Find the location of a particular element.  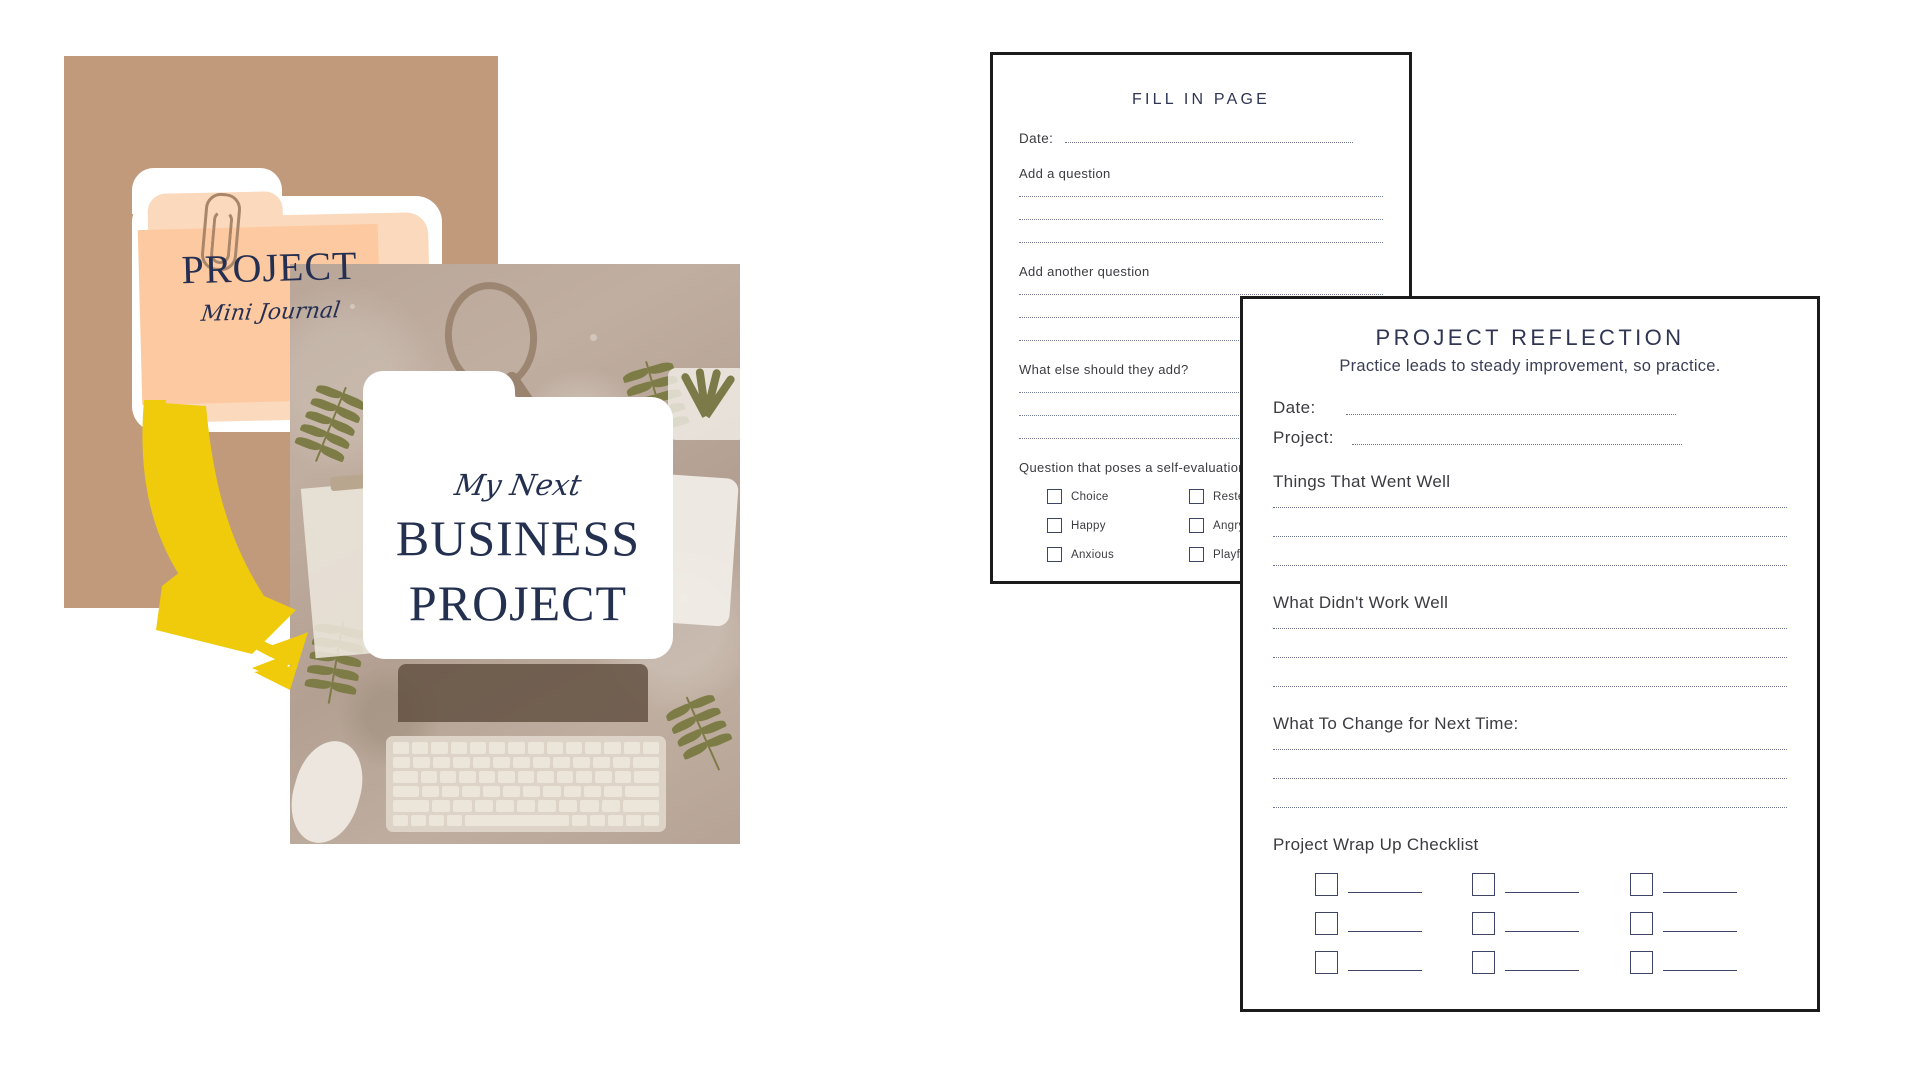

question-label-2: Add another question is located at coordinates (1084, 271).